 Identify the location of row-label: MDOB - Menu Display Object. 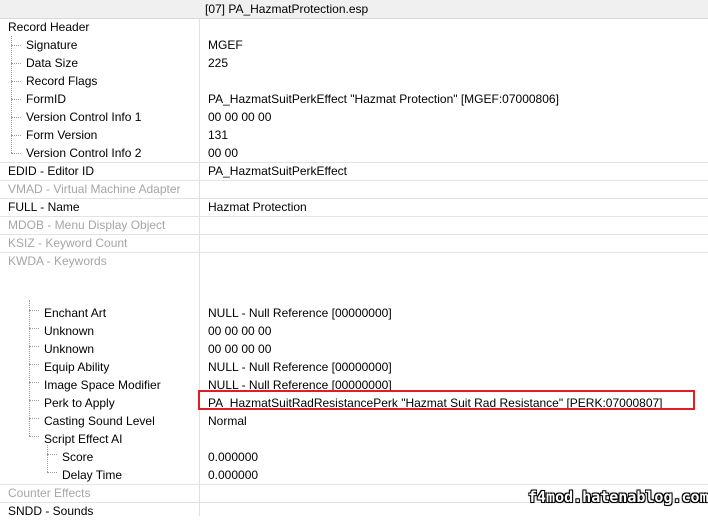
(87, 225).